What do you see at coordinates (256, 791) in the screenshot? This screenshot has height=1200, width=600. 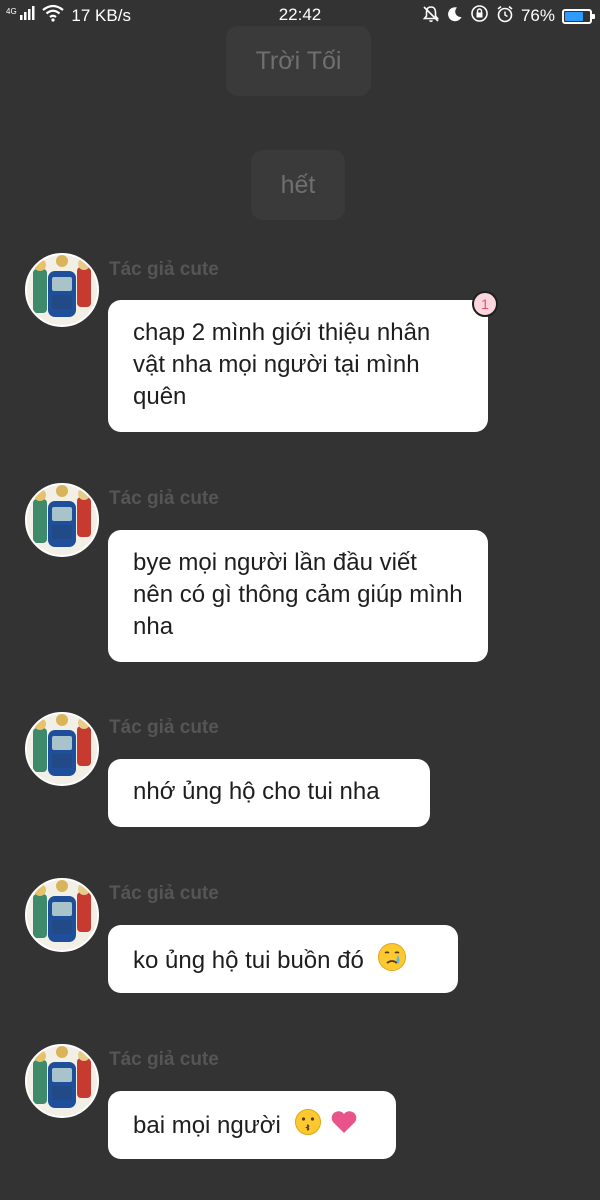 I see `message-text: nhớ ủng hộ cho tui nha` at bounding box center [256, 791].